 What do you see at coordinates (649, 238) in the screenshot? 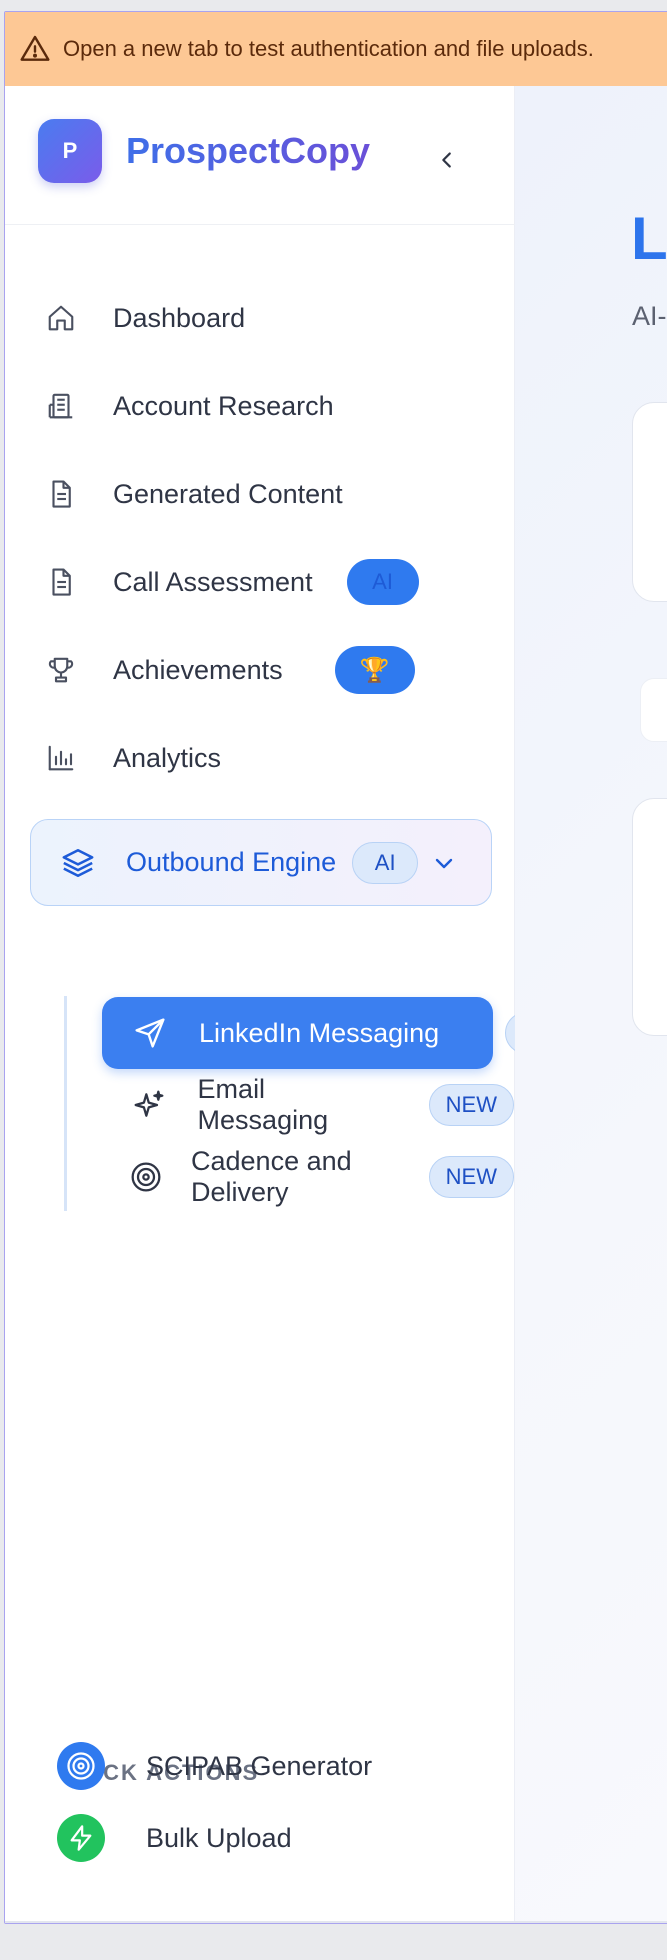
I see `page-title: Li` at bounding box center [649, 238].